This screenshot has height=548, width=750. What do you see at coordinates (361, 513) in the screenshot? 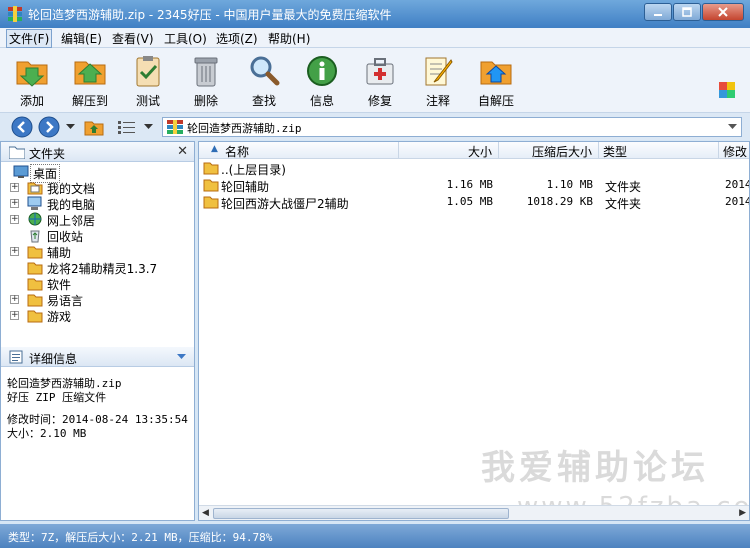
I see `scrollbar-thumb` at bounding box center [361, 513].